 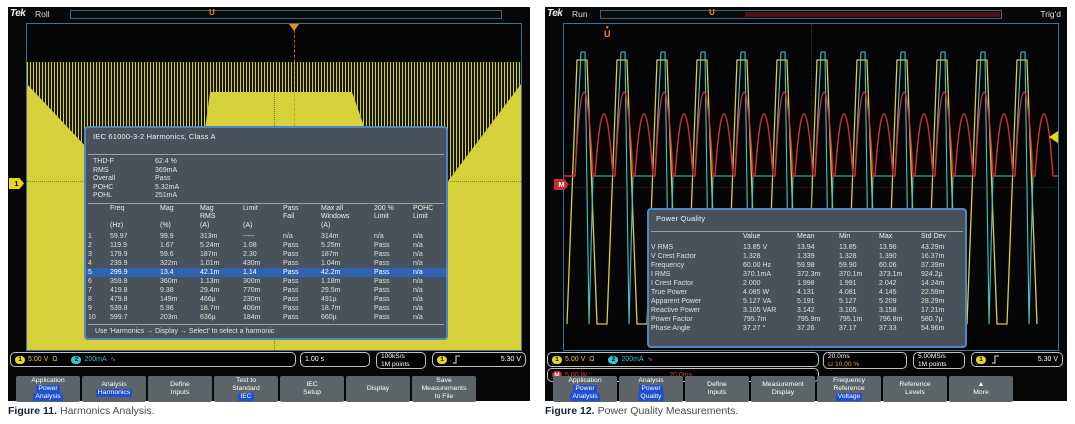 What do you see at coordinates (294, 78) in the screenshot?
I see `trigger-position-line` at bounding box center [294, 78].